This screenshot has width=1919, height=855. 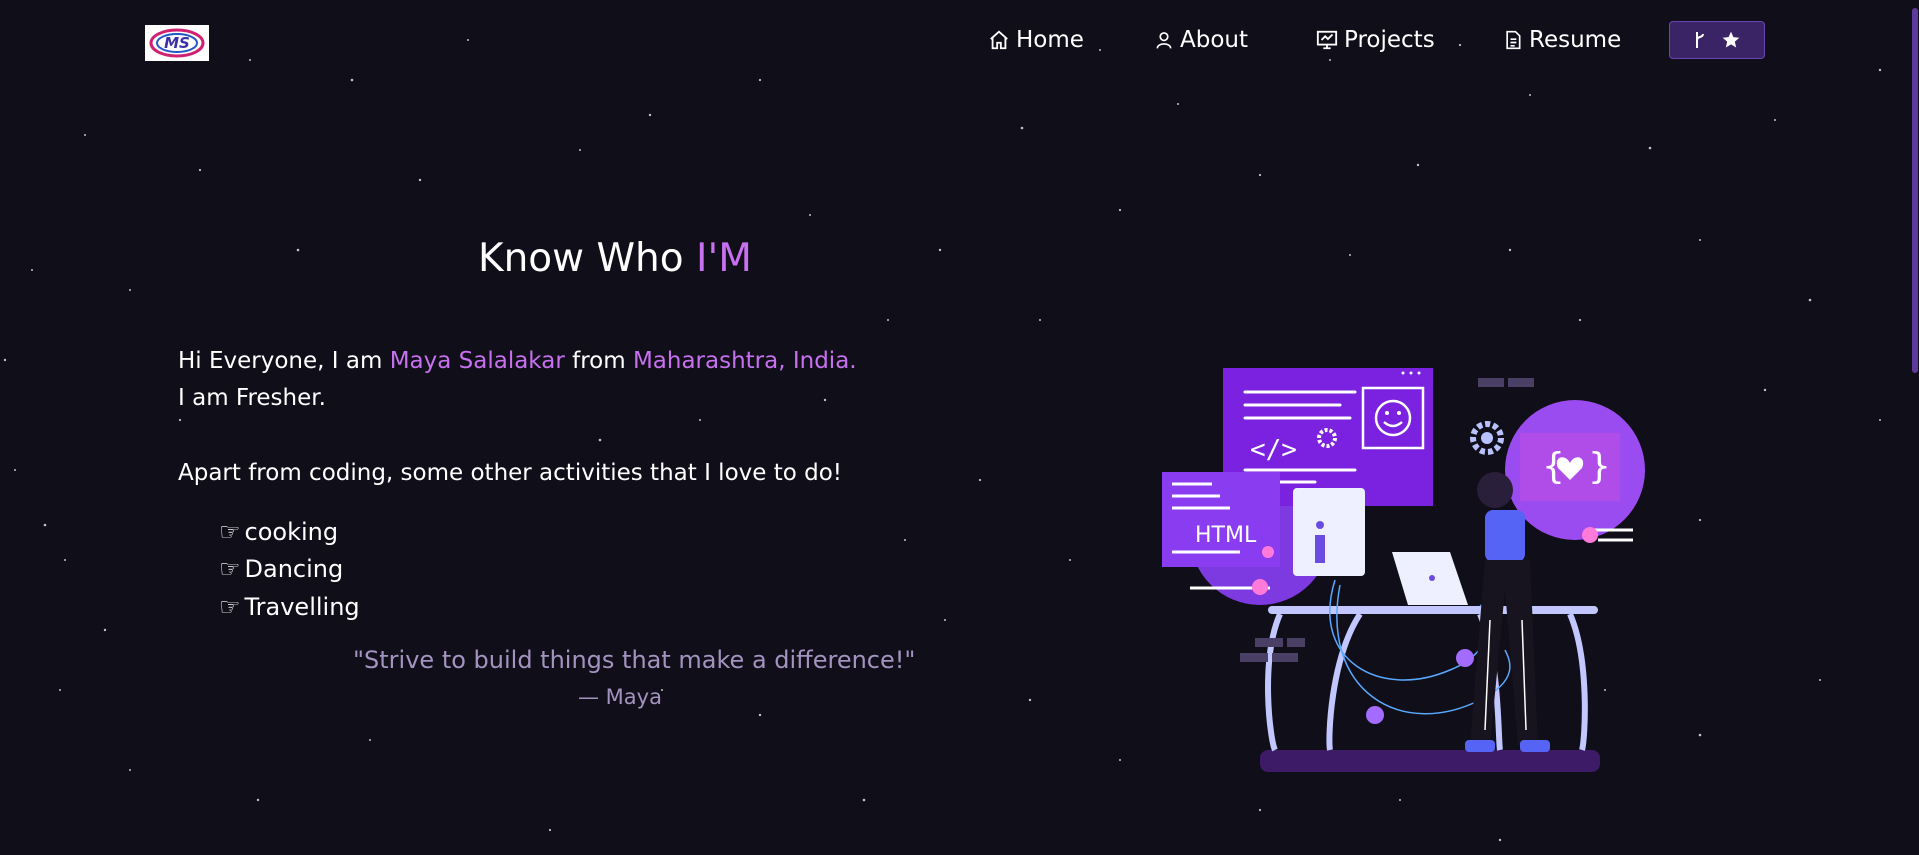 What do you see at coordinates (1433, 610) in the screenshot?
I see `desk` at bounding box center [1433, 610].